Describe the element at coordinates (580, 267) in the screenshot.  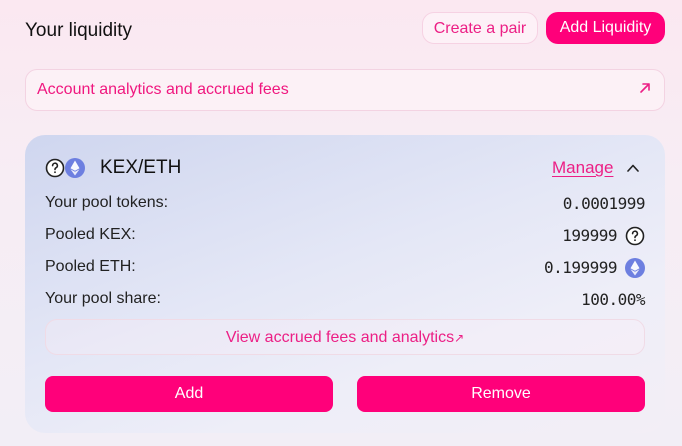
I see `pooled-eth-value: 0.199999` at that location.